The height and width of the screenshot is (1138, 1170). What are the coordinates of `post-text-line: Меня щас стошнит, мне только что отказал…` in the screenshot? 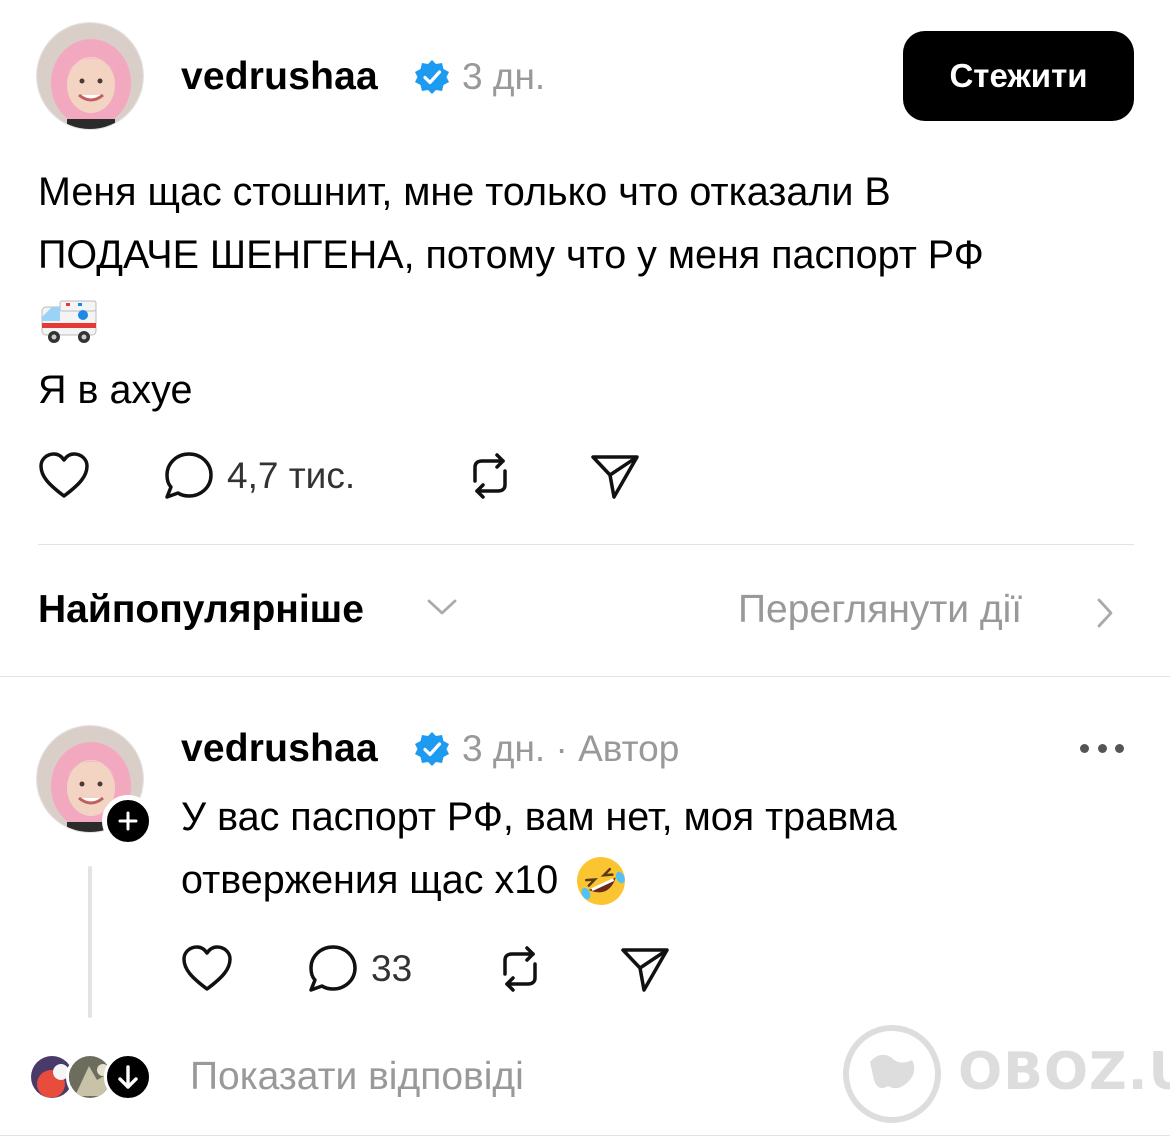 It's located at (464, 192).